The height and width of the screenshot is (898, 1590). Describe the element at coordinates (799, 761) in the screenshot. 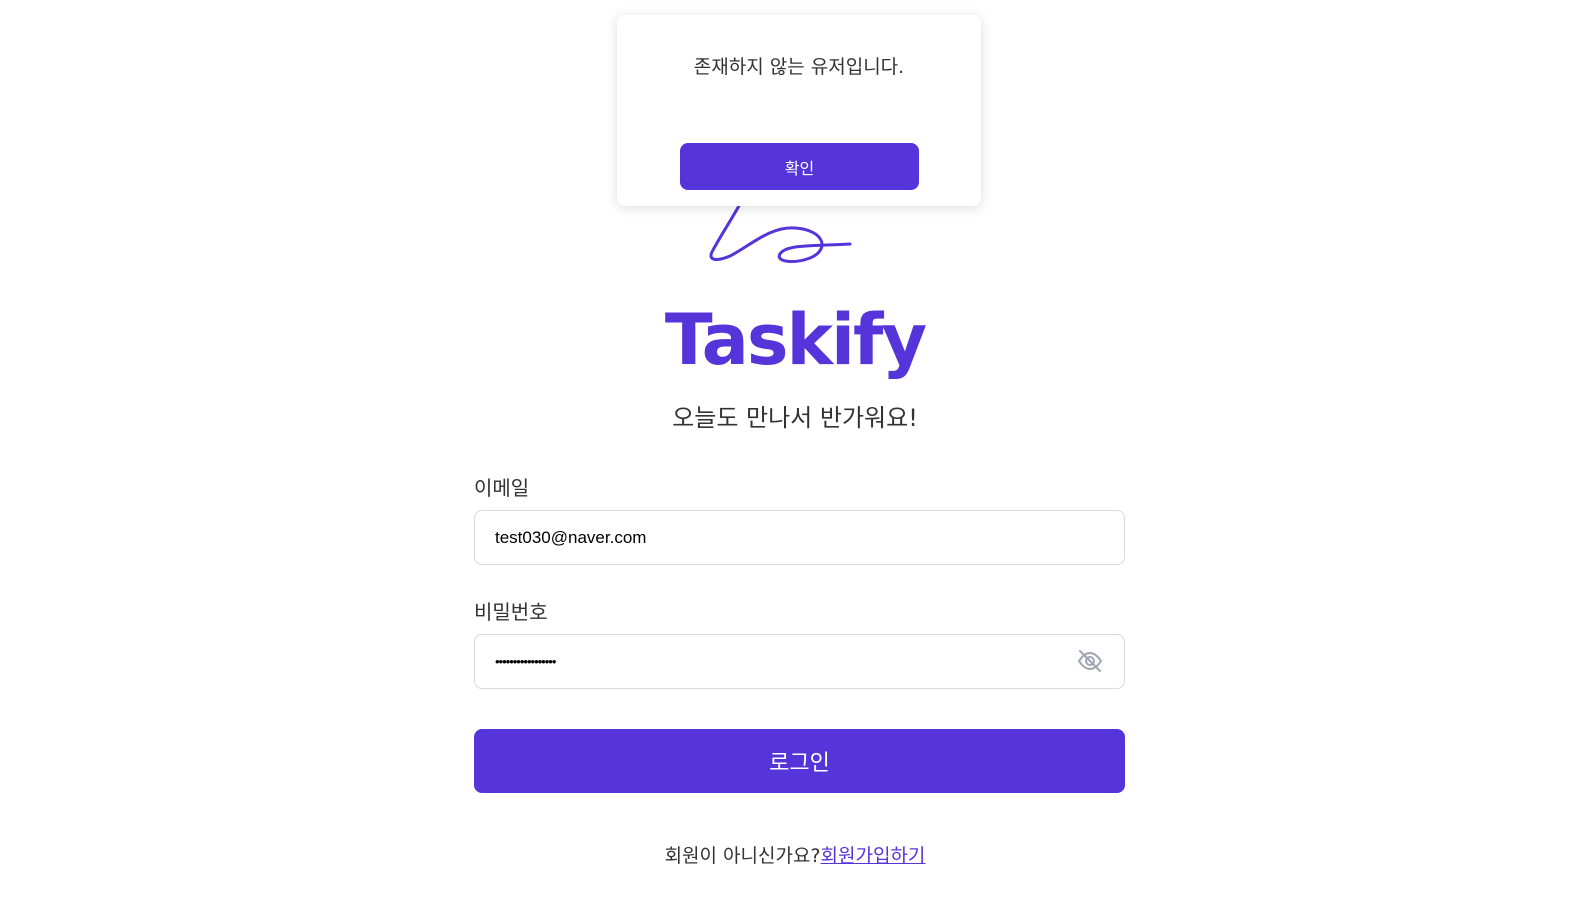

I see `login-button: 로그인` at that location.